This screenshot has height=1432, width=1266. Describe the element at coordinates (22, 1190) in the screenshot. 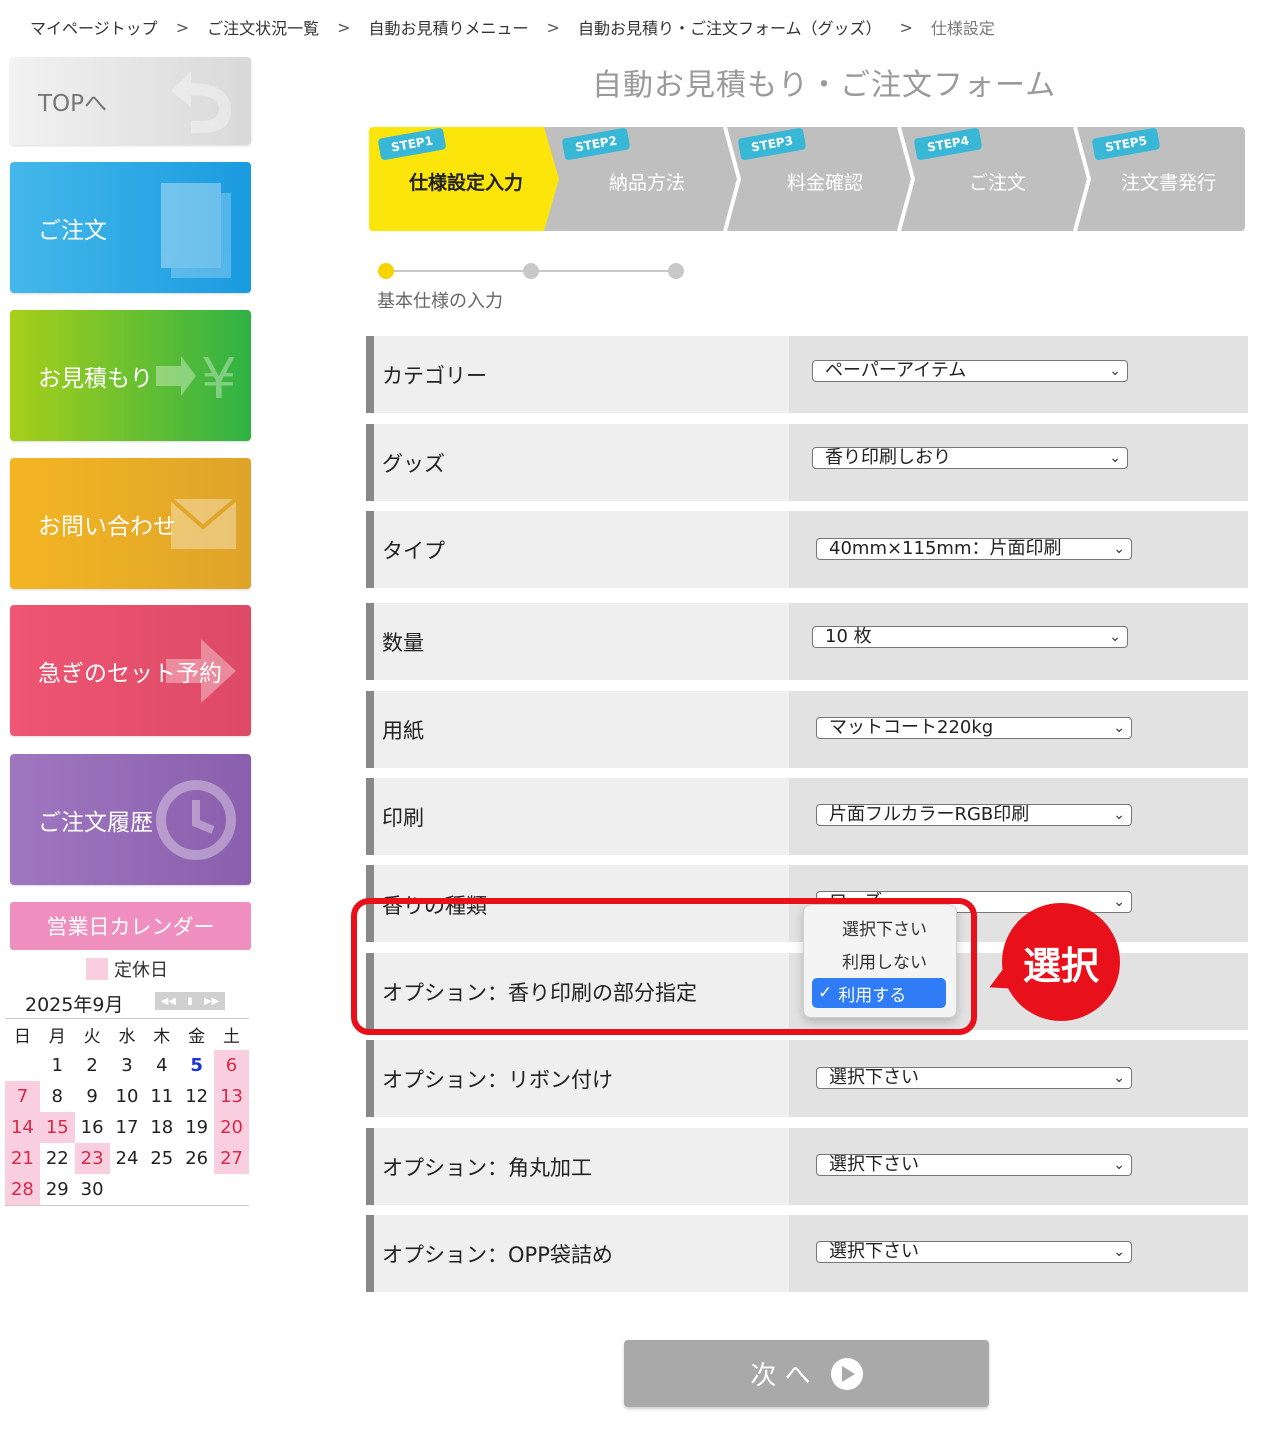

I see `day-cell-holiday: 28` at that location.